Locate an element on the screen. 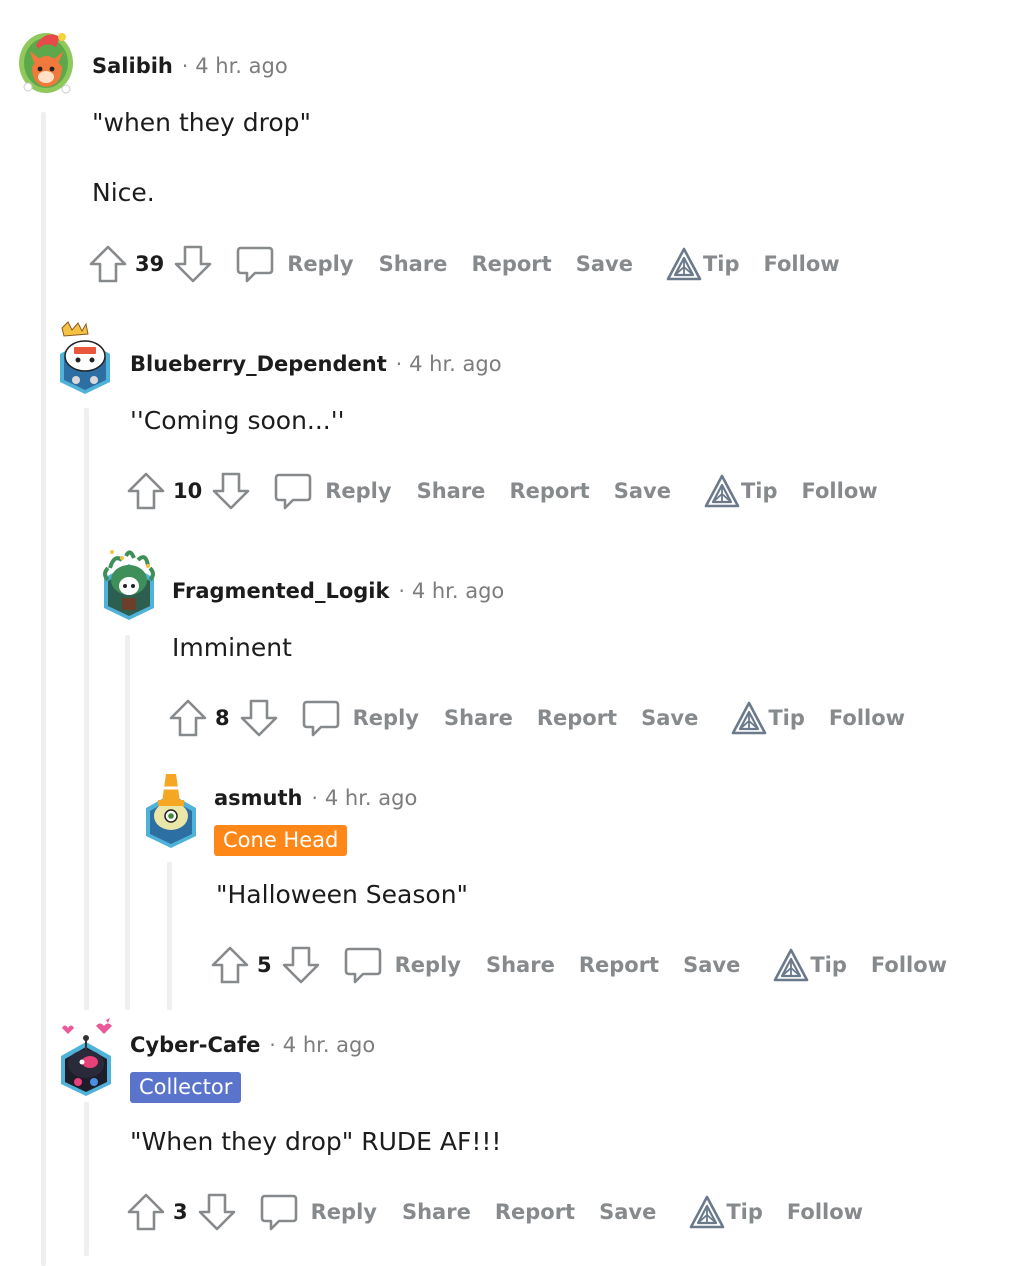 This screenshot has width=1014, height=1266. action-bar: 3 Reply Share Report Save Tip Follow is located at coordinates (494, 1212).